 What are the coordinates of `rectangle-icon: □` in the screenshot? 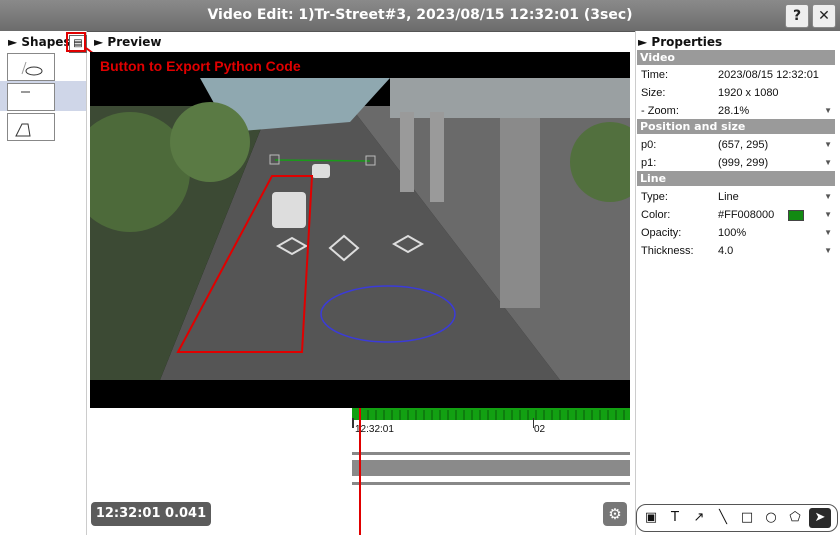 It's located at (747, 517).